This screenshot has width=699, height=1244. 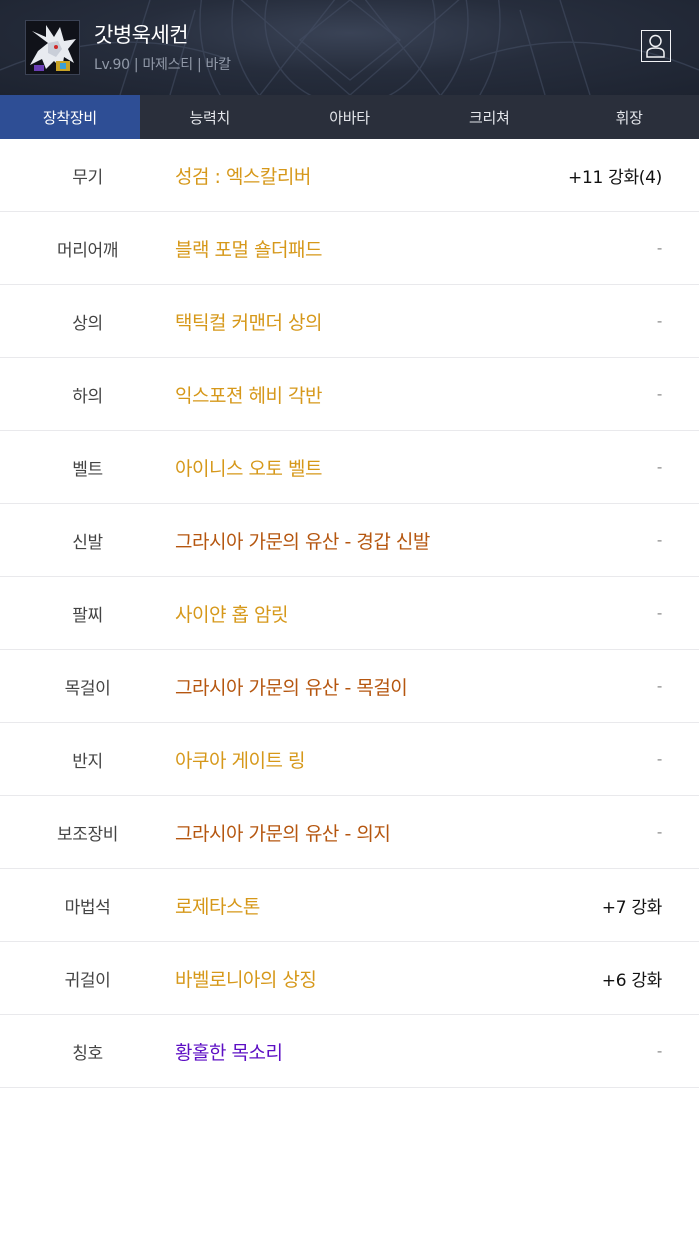 What do you see at coordinates (141, 35) in the screenshot?
I see `character-name: 갓병욱세컨` at bounding box center [141, 35].